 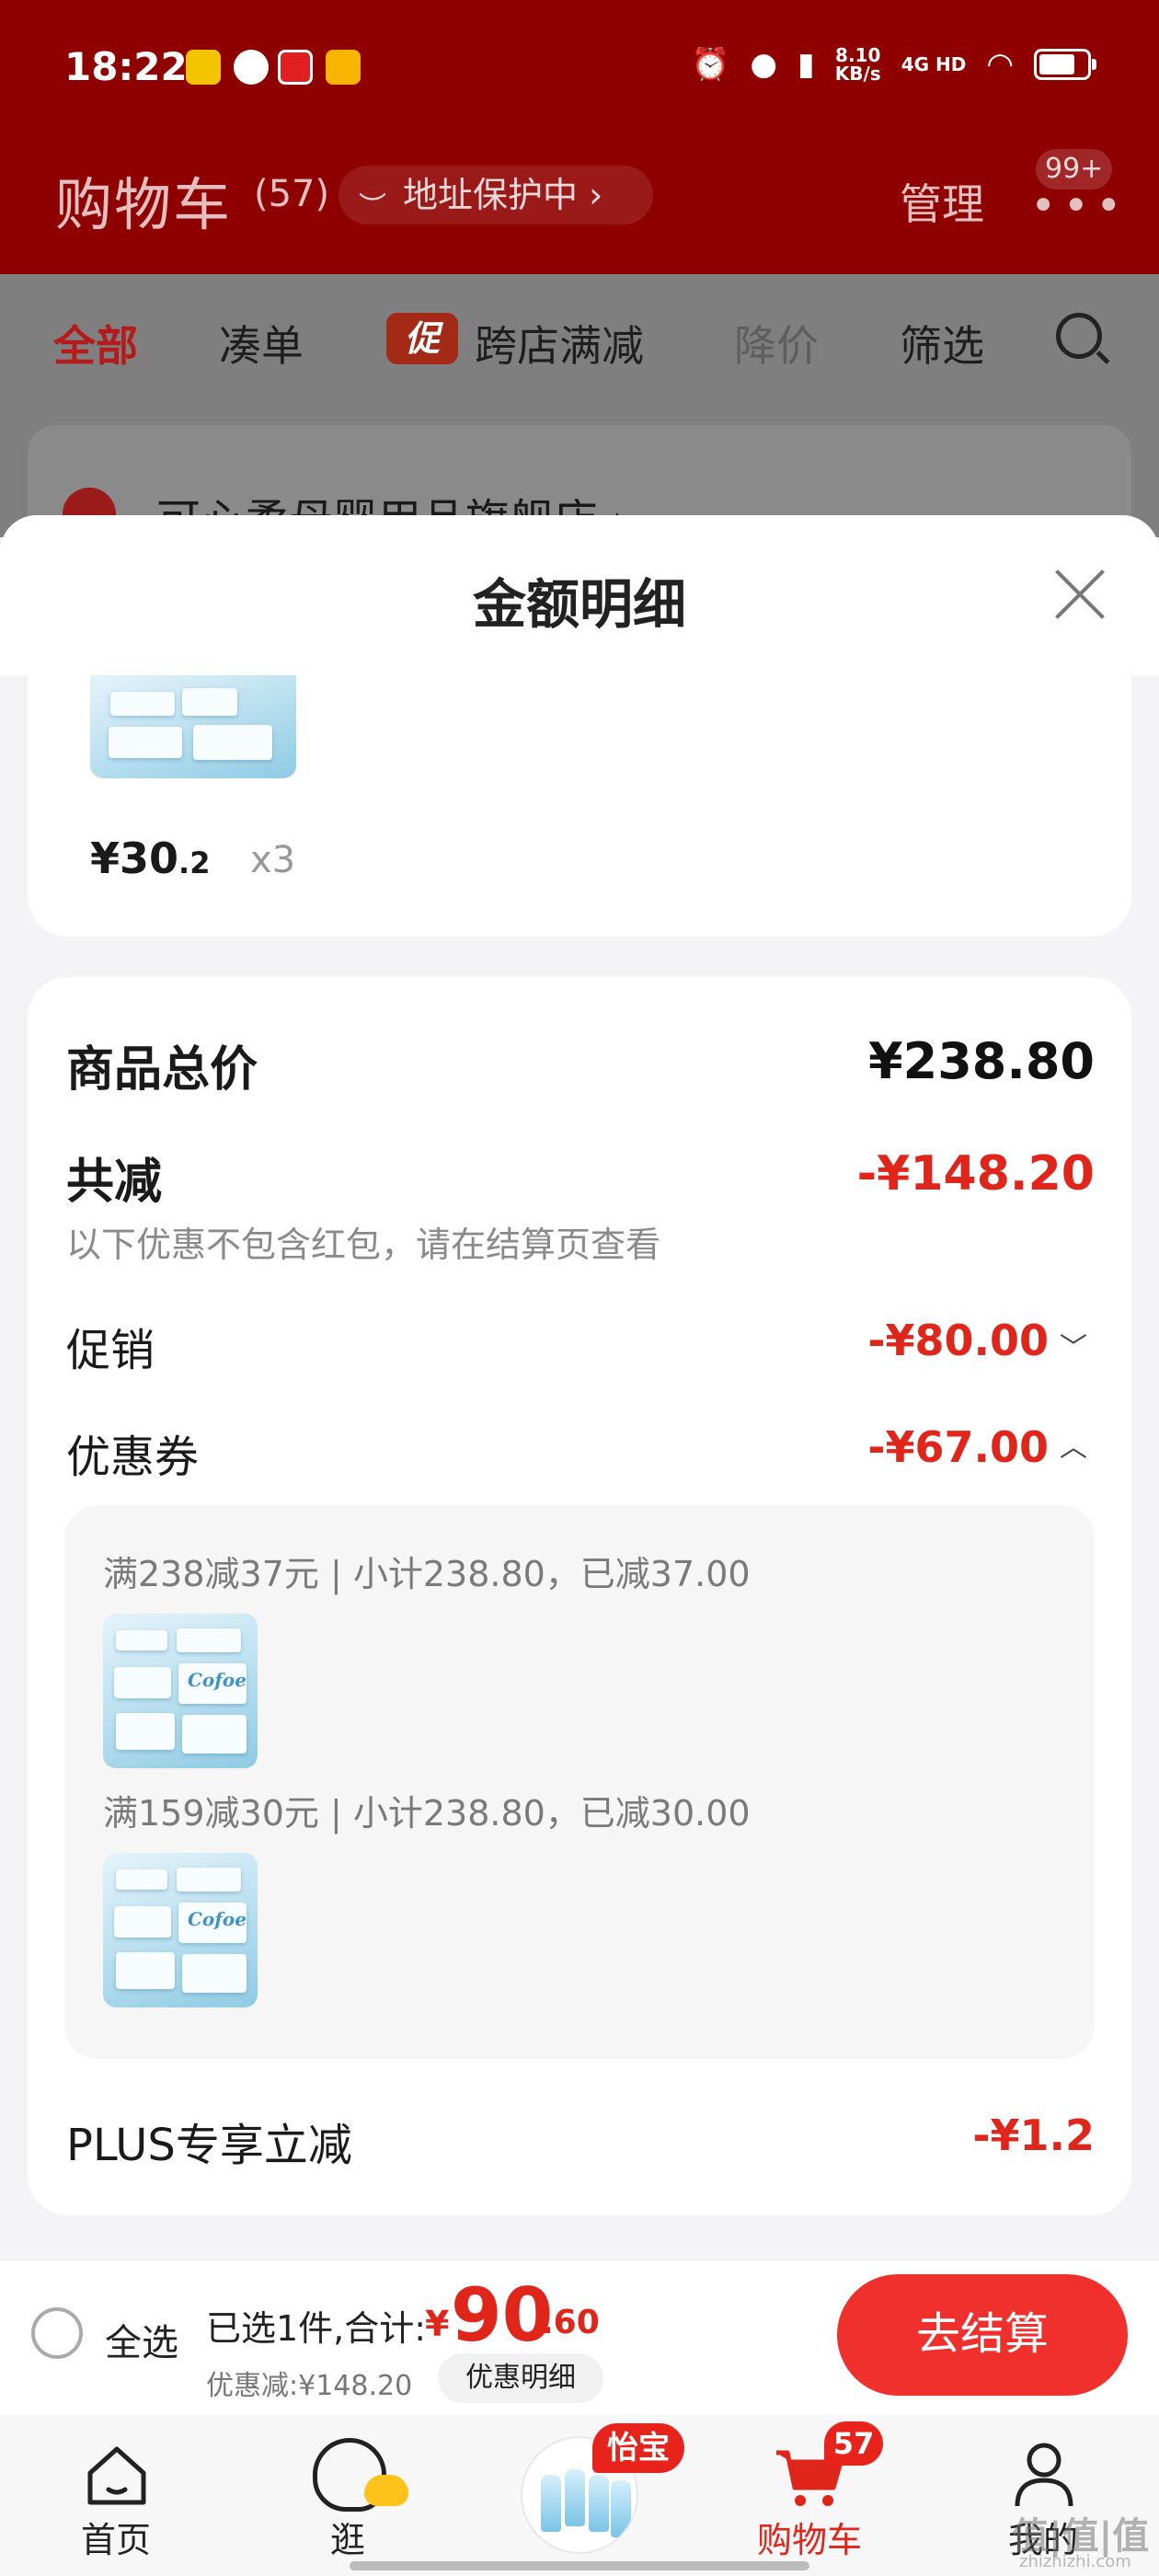 What do you see at coordinates (776, 343) in the screenshot?
I see `tab-price-drop: 降价` at bounding box center [776, 343].